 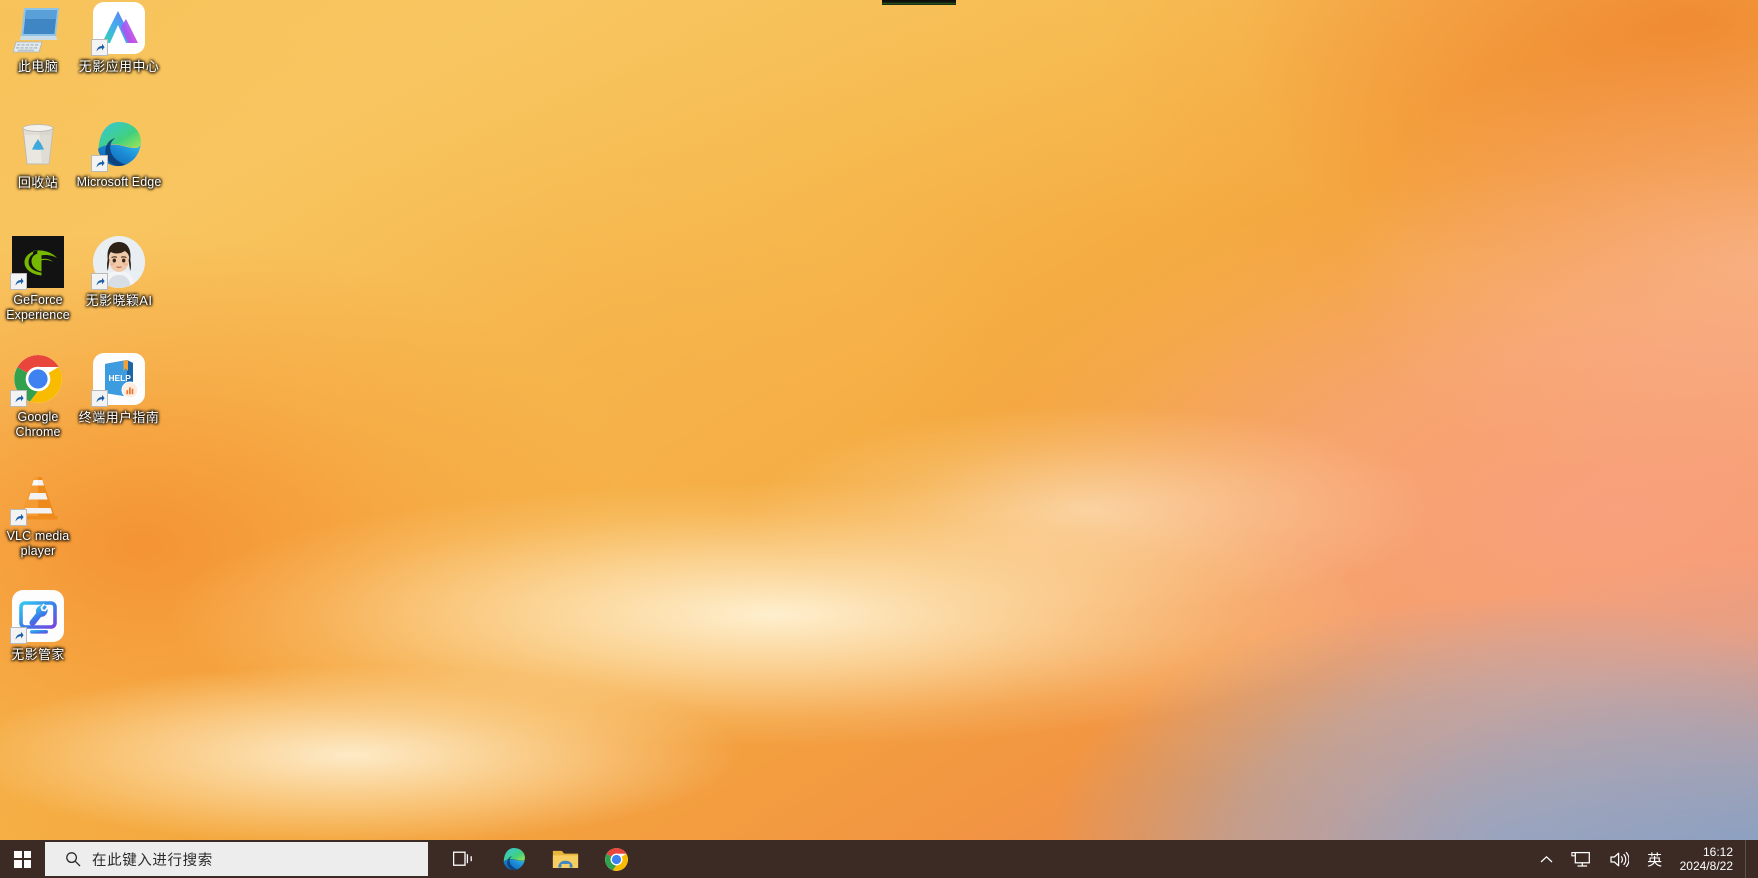 I want to click on hidden-window-edge, so click(x=919, y=2).